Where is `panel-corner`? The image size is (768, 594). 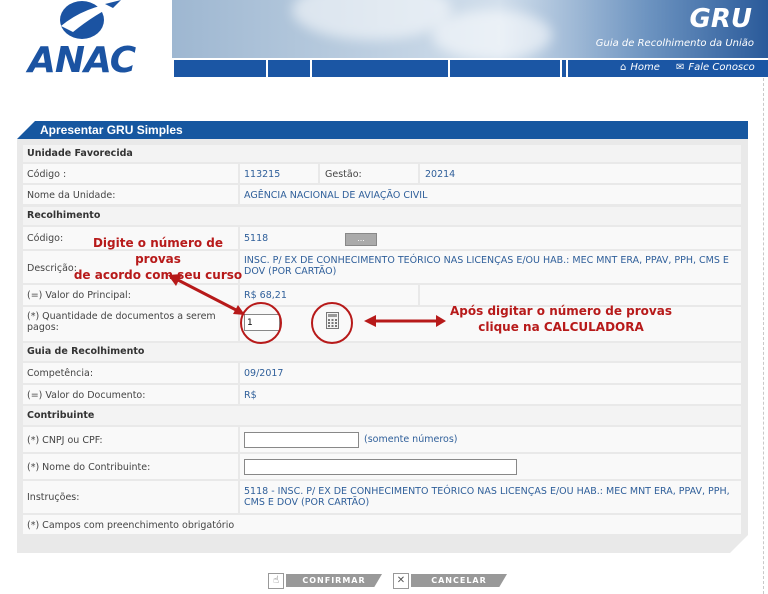
panel-corner is located at coordinates (739, 544).